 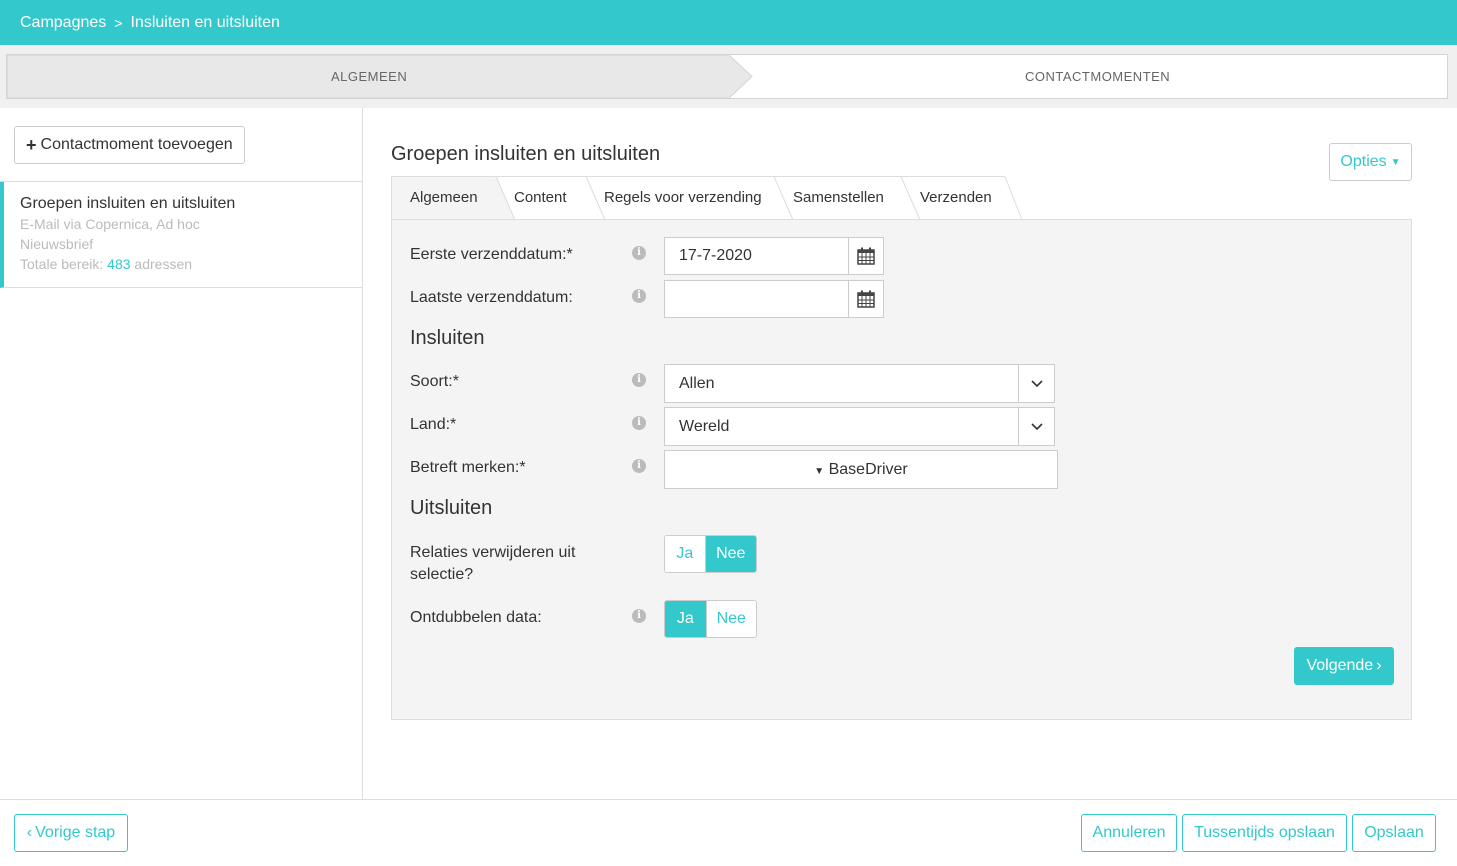 What do you see at coordinates (683, 198) in the screenshot?
I see `tab-regels-voor-verzending: Regels voor verzending` at bounding box center [683, 198].